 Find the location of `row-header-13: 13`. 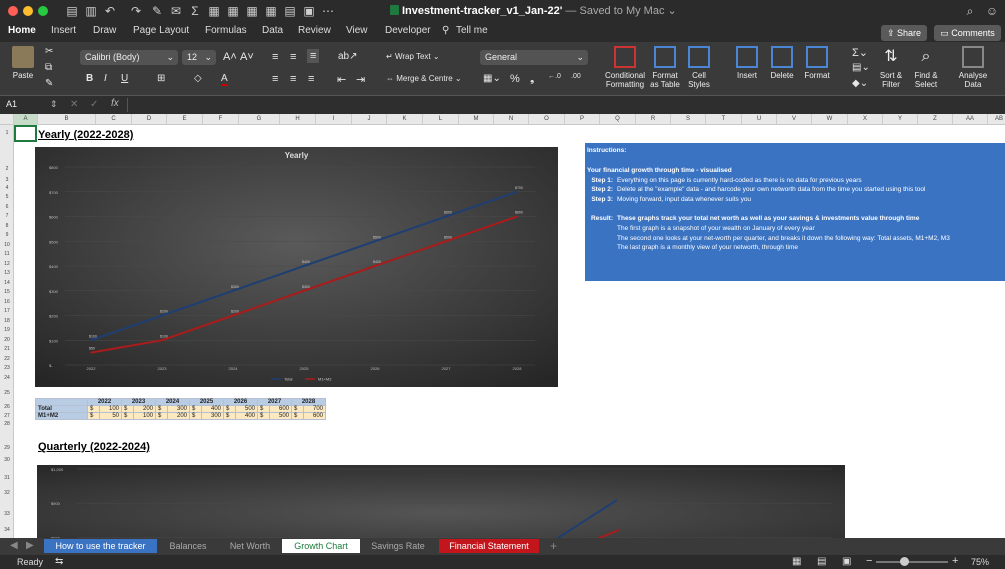

row-header-13: 13 is located at coordinates (7, 273).